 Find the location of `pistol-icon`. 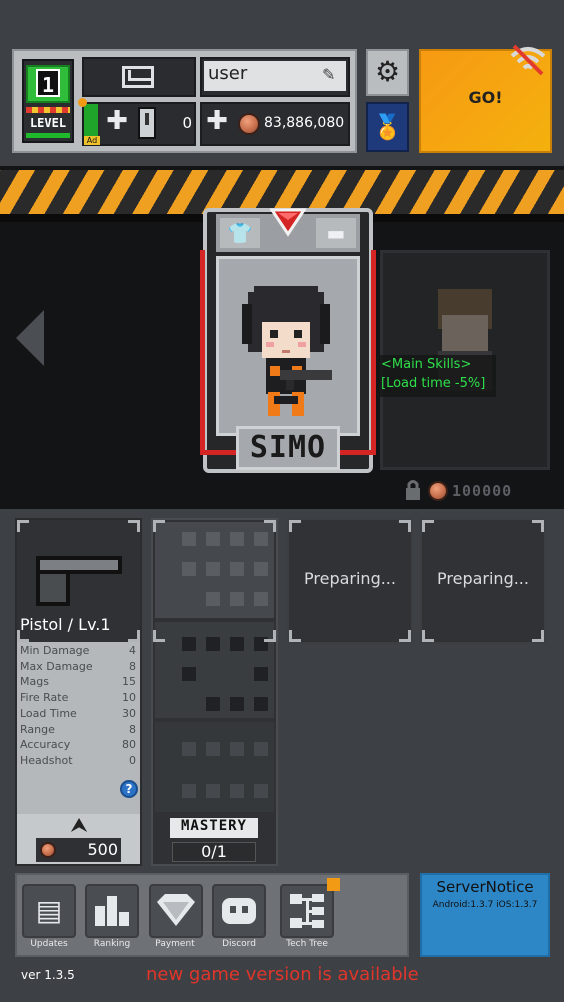

pistol-icon is located at coordinates (79, 581).